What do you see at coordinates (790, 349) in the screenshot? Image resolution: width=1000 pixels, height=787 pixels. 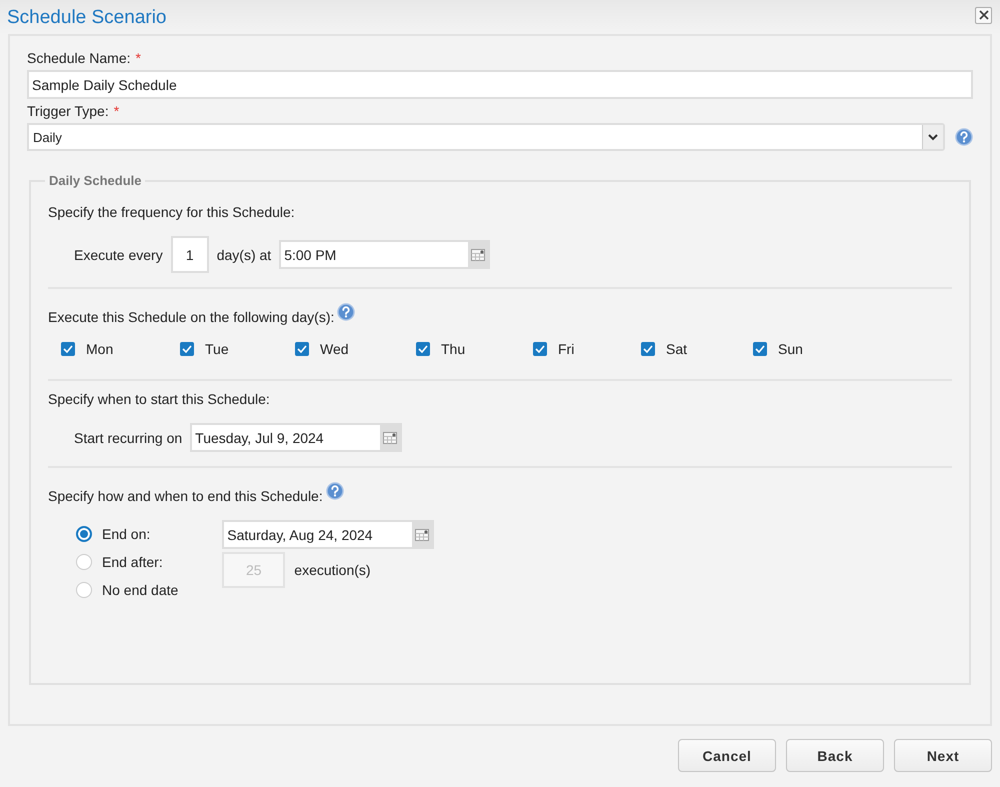 I see `checkbox-label: Sun` at bounding box center [790, 349].